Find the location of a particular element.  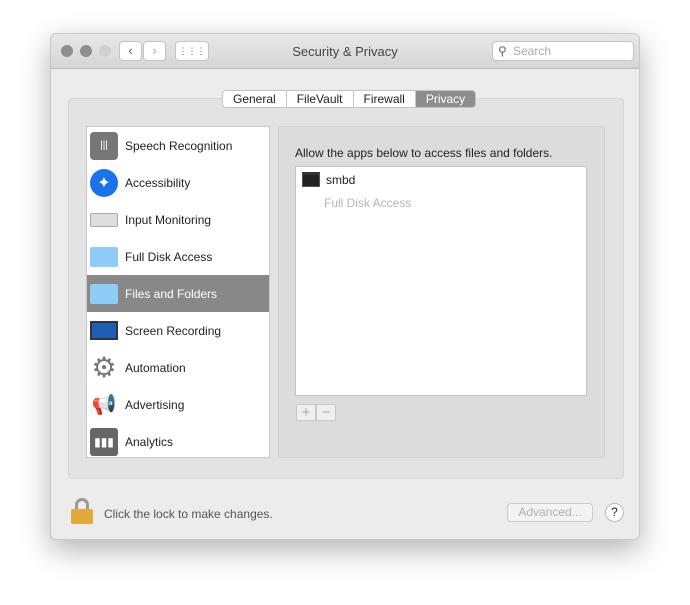

waveform-icon: ||| is located at coordinates (104, 145).